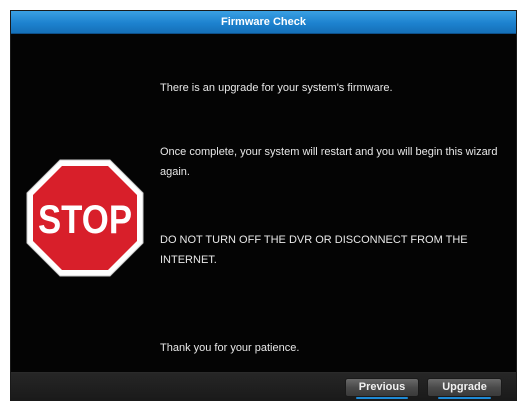 This screenshot has width=526, height=408. I want to click on stop-sign-icon: STOP, so click(85, 218).